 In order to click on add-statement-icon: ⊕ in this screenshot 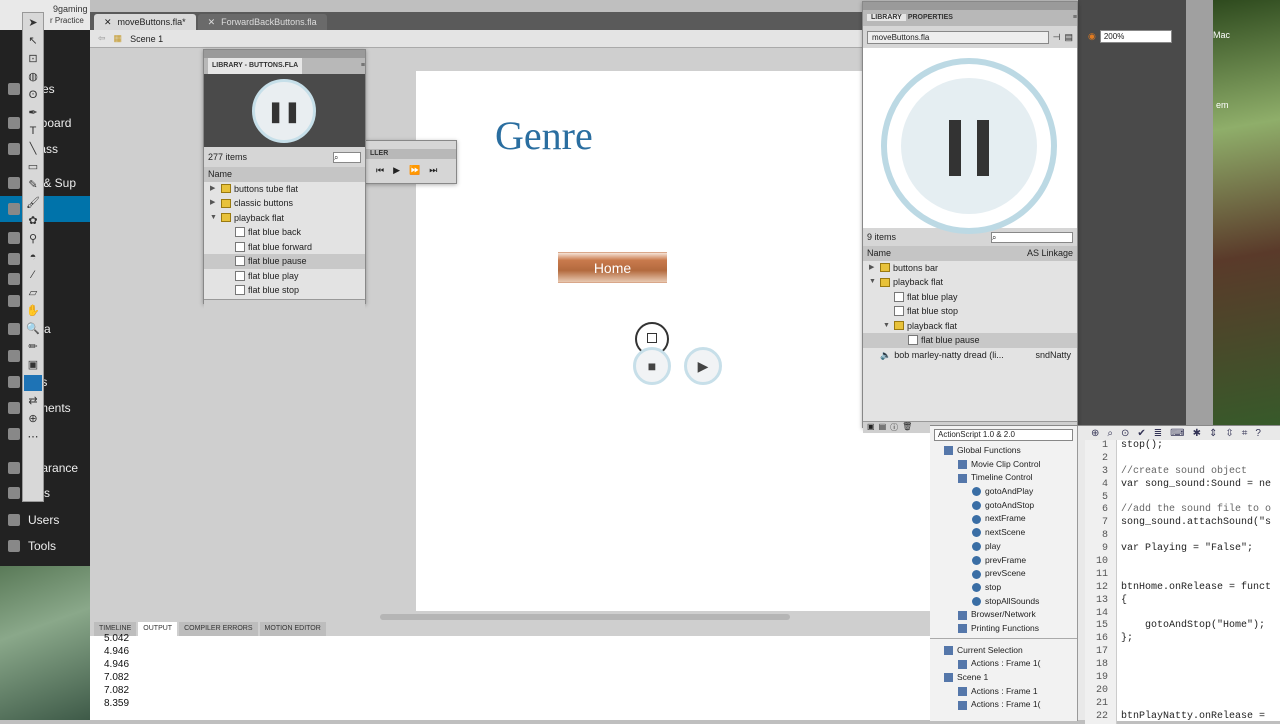, I will do `click(1095, 433)`.